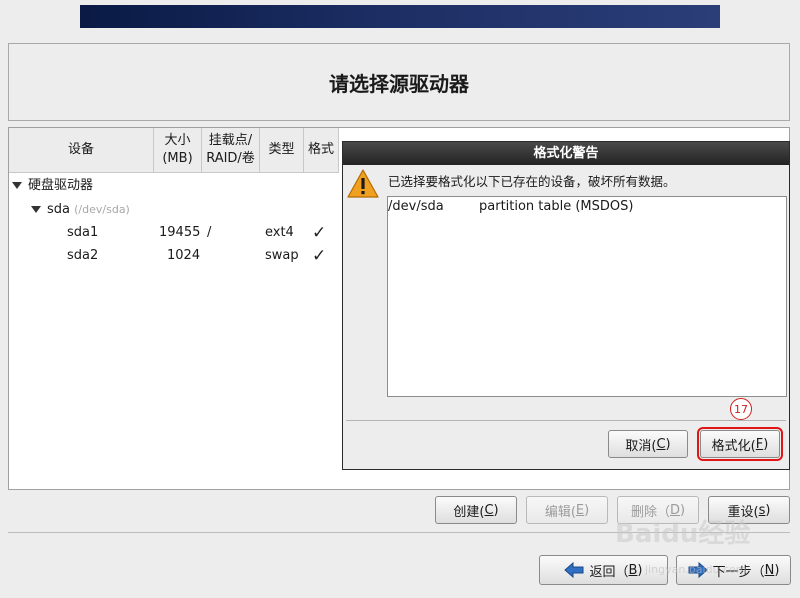  Describe the element at coordinates (400, 16) in the screenshot. I see `header-banner` at that location.